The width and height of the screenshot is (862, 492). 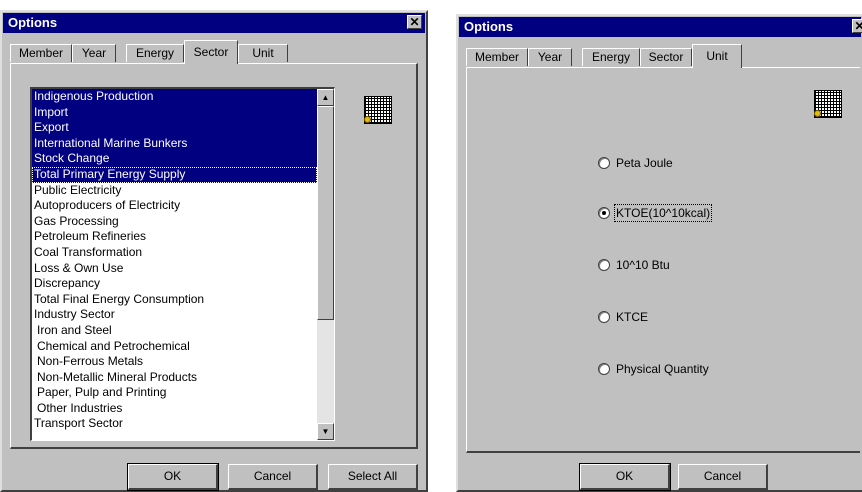 I want to click on unit-option: Peta Joule, so click(x=635, y=162).